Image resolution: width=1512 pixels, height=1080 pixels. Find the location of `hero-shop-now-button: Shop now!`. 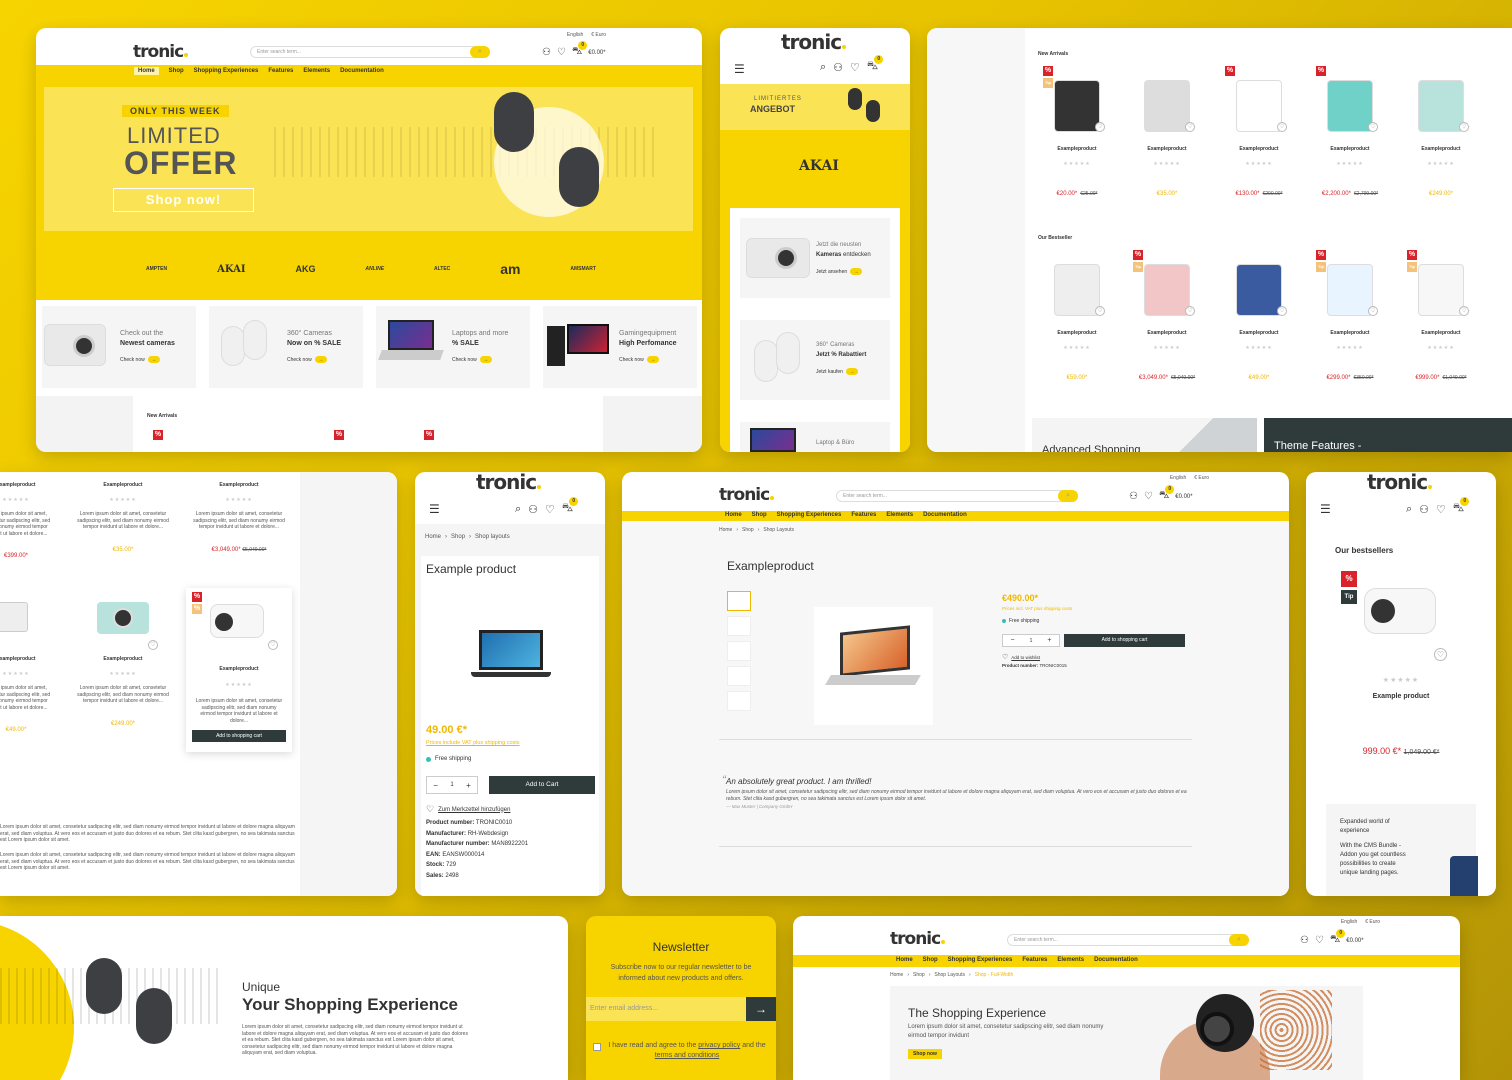

hero-shop-now-button: Shop now! is located at coordinates (183, 200).